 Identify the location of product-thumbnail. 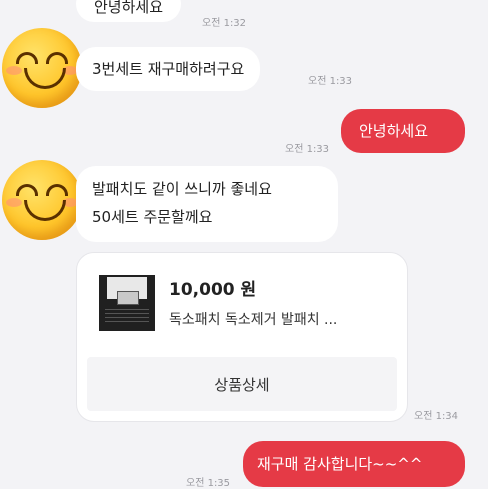
(127, 303).